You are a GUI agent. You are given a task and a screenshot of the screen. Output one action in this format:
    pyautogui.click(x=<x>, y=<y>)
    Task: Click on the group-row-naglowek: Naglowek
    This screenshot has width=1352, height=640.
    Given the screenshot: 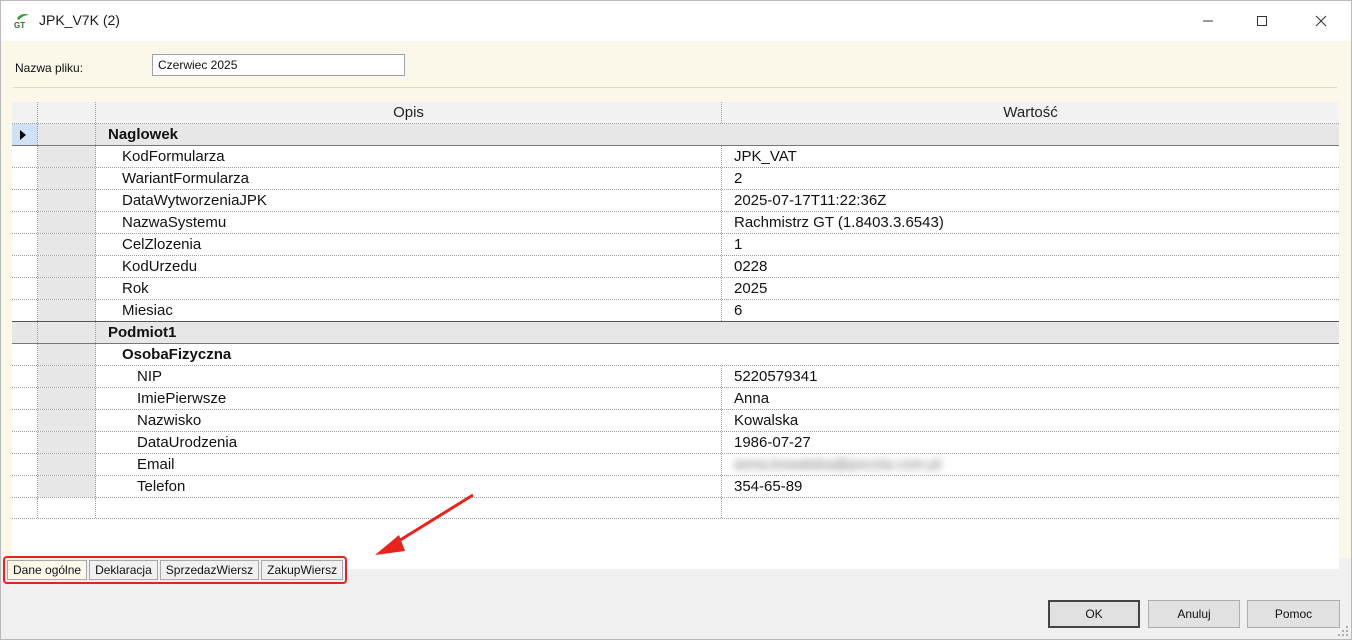 What is the action you would take?
    pyautogui.click(x=675, y=135)
    